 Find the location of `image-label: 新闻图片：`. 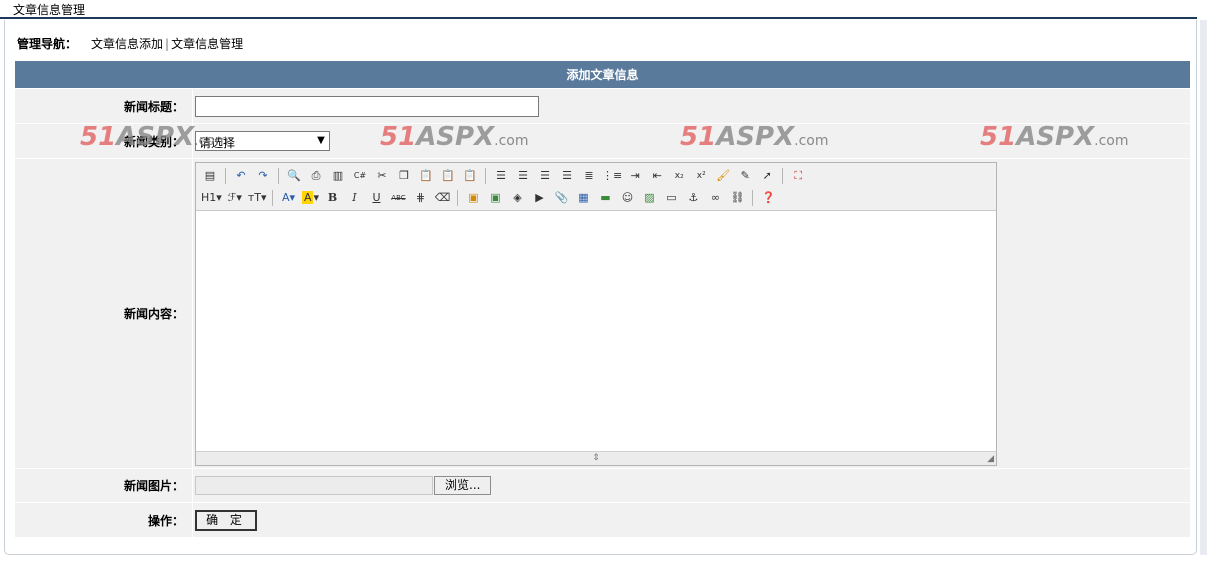

image-label: 新闻图片： is located at coordinates (104, 486).